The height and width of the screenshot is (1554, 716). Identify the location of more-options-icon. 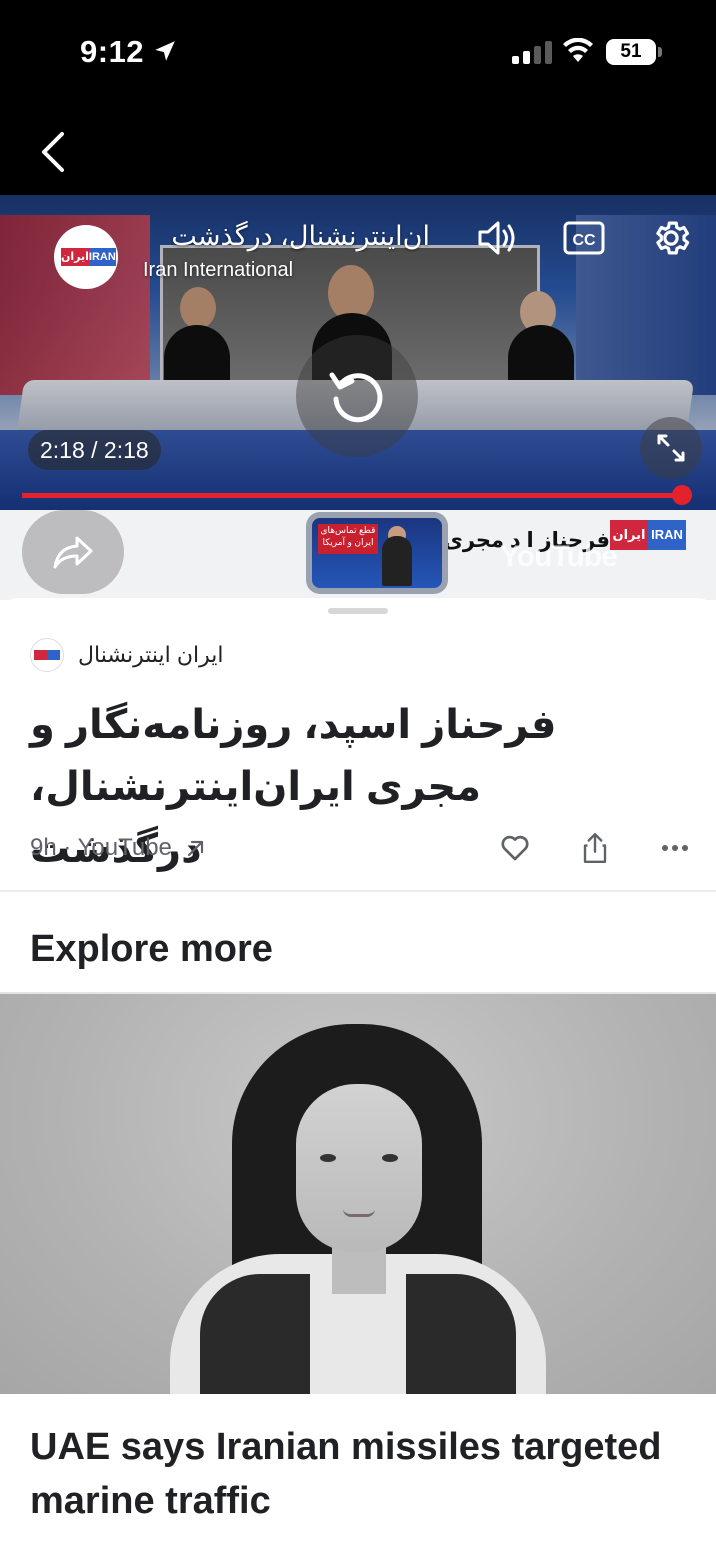
(675, 848).